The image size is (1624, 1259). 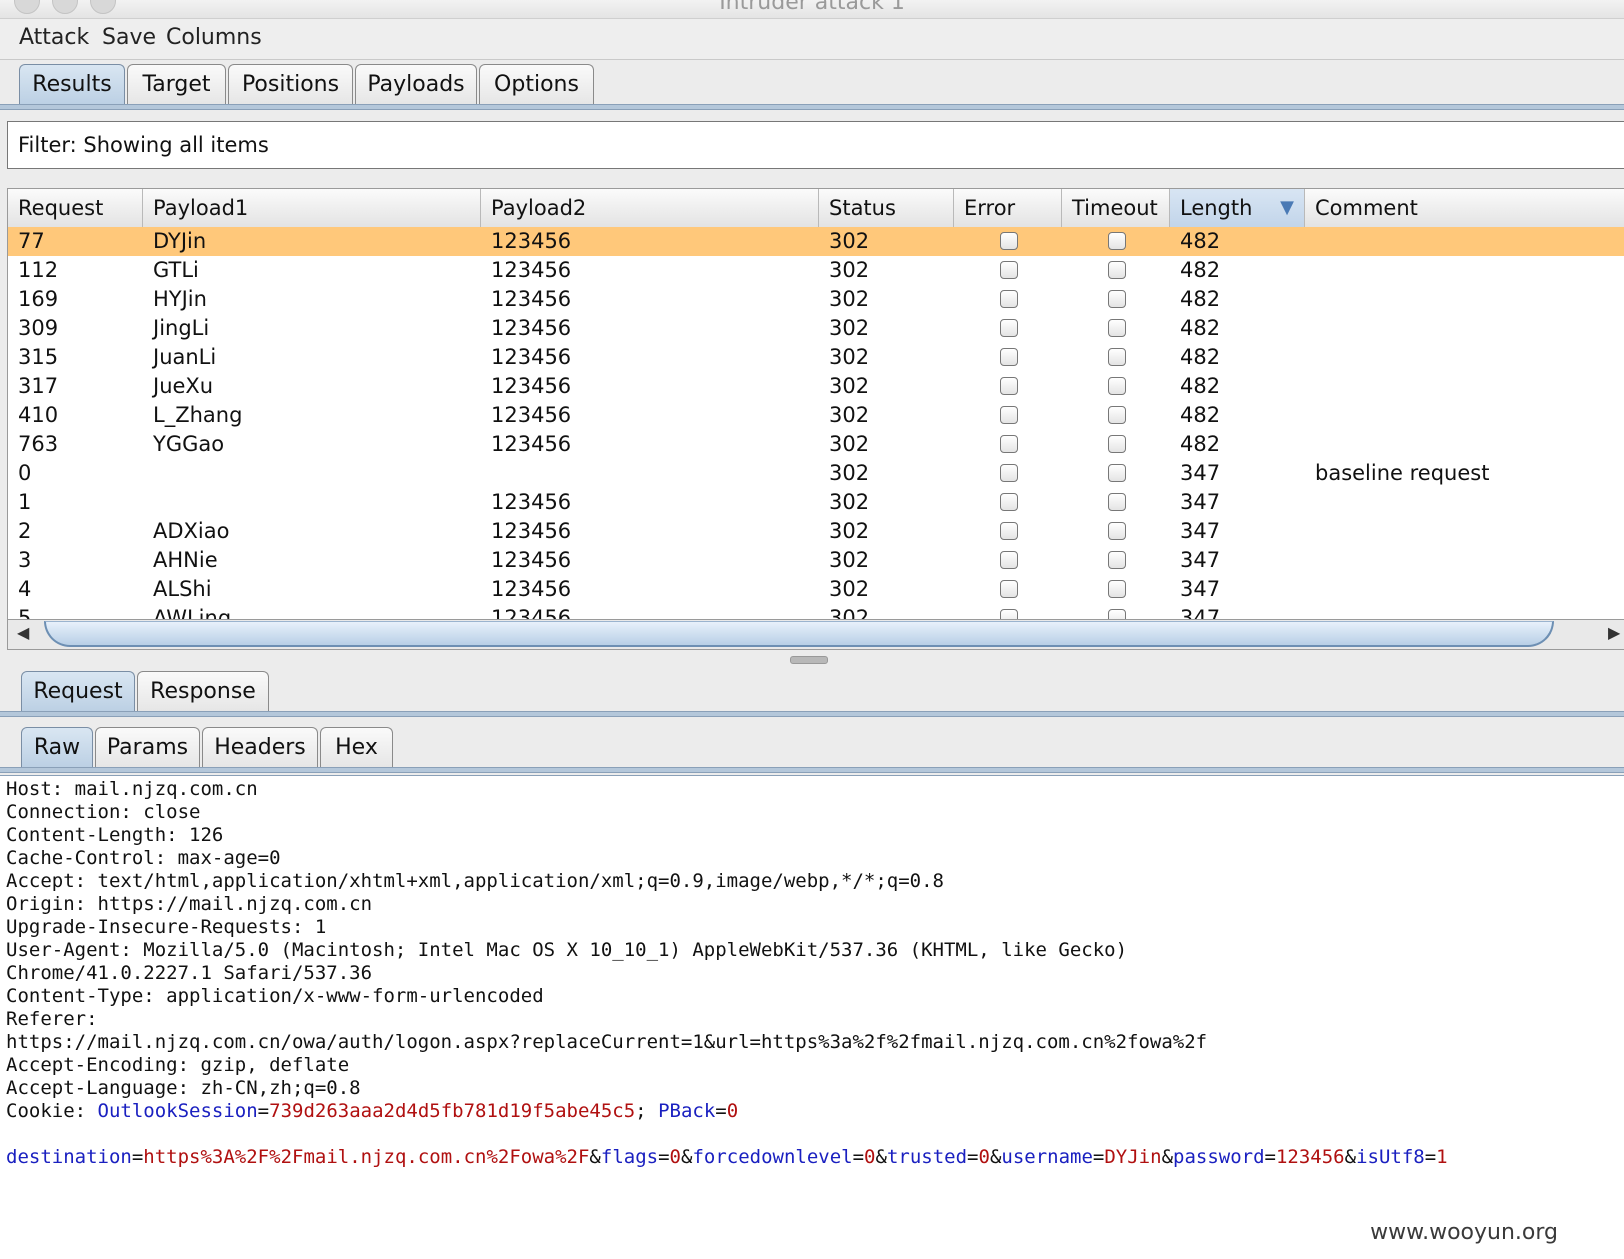 What do you see at coordinates (416, 84) in the screenshot?
I see `tab-payloads: Payloads` at bounding box center [416, 84].